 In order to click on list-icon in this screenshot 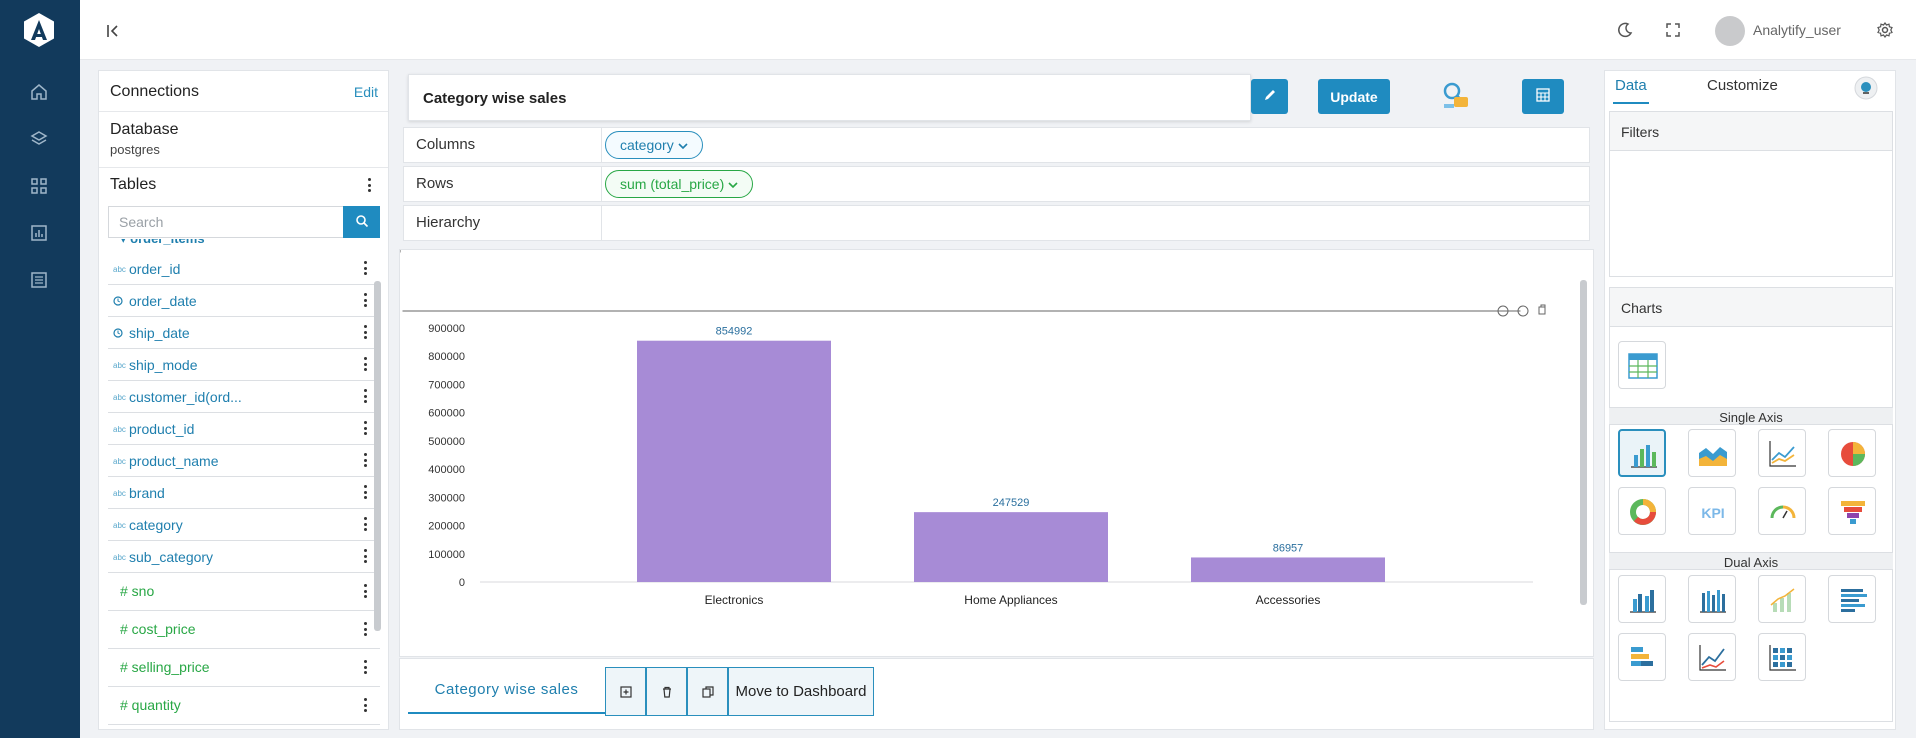, I will do `click(39, 280)`.